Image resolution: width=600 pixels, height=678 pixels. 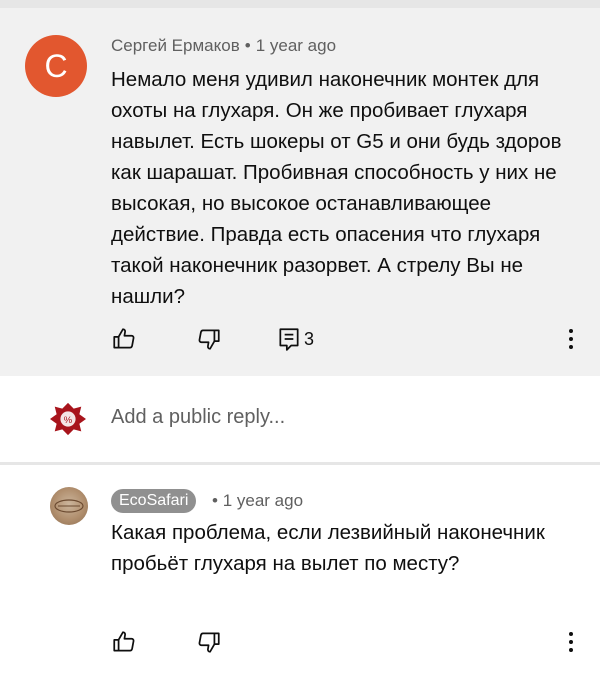 I want to click on reply-author-badge: EcoSafari, so click(x=154, y=501).